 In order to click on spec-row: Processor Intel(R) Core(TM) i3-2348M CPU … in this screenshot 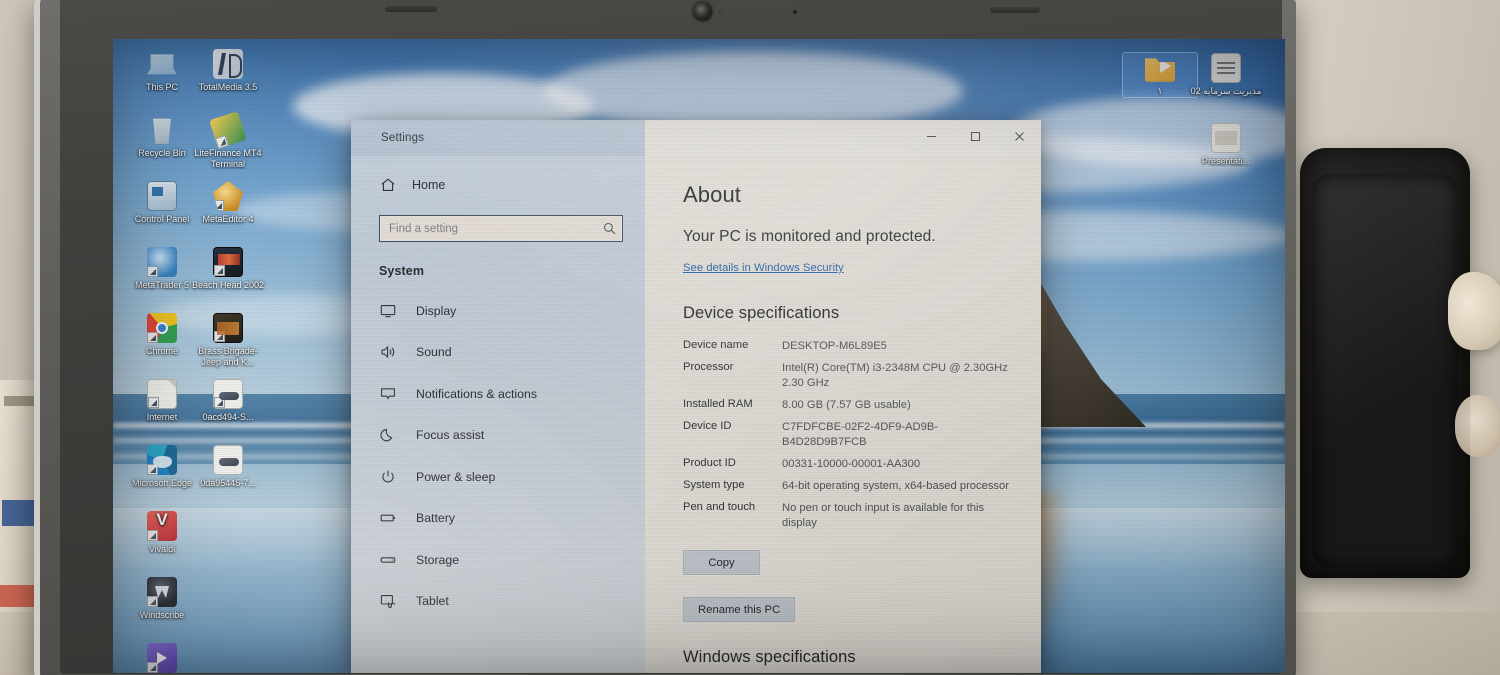, I will do `click(847, 376)`.